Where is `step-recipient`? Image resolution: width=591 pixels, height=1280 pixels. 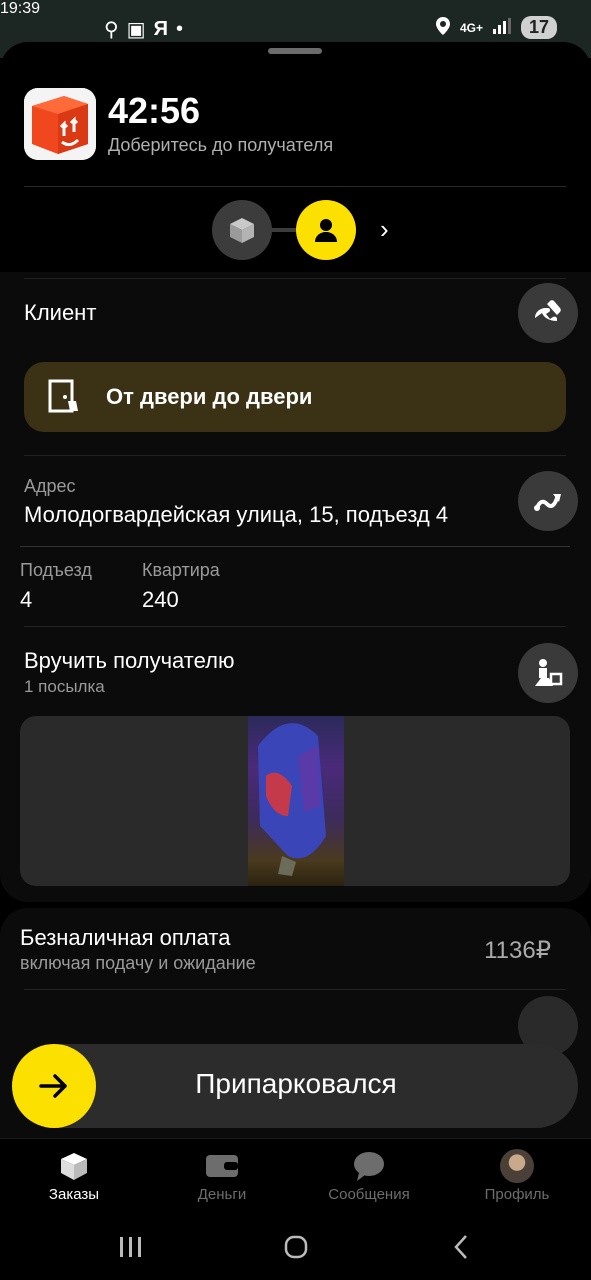 step-recipient is located at coordinates (326, 230).